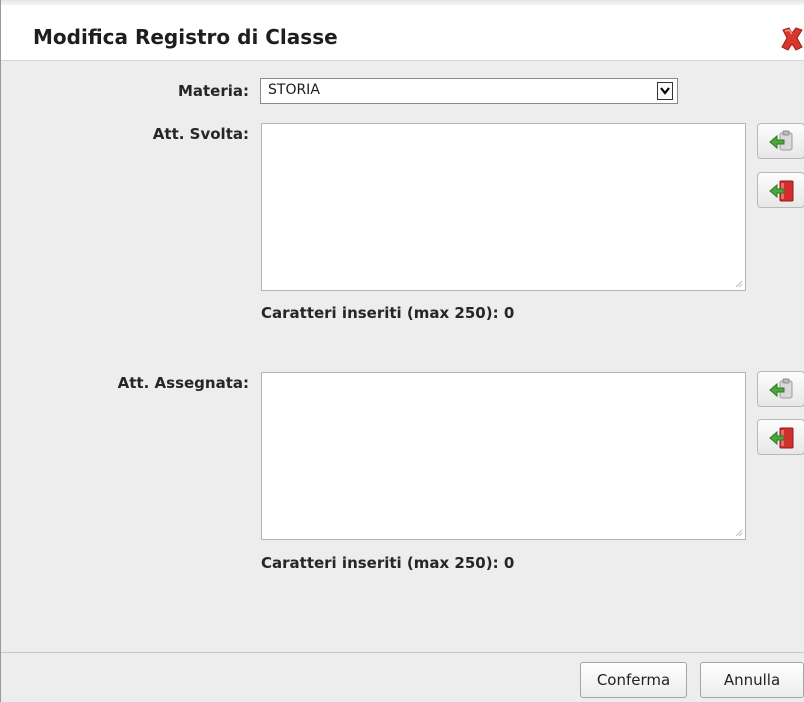  What do you see at coordinates (469, 91) in the screenshot?
I see `materia-select: STORIA` at bounding box center [469, 91].